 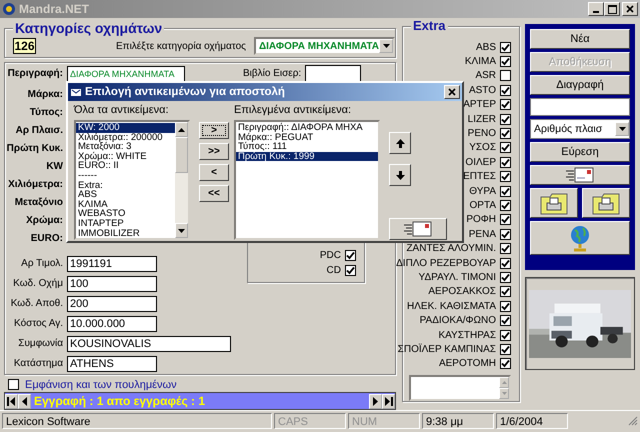 I want to click on option-label: ΗΛΕΚ. ΚΑΘΙΣΜΑΤΑ, so click(x=451, y=306).